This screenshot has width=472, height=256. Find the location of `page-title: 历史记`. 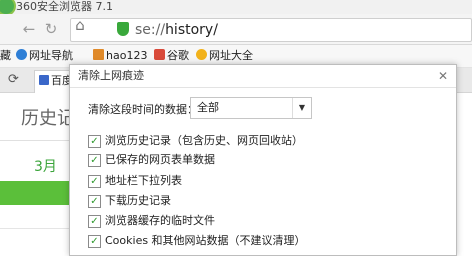

page-title: 历史记 is located at coordinates (48, 118).